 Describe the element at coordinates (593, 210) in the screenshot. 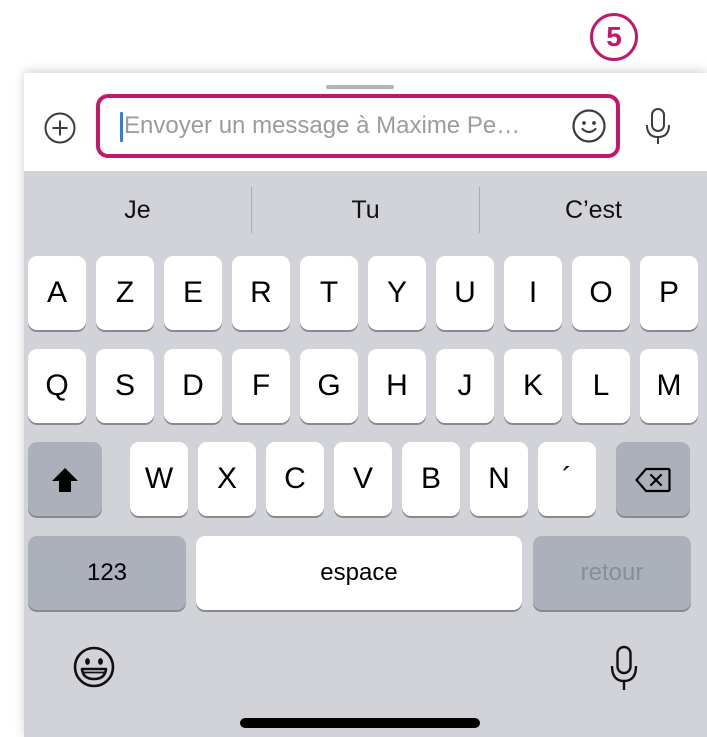

I see `suggestion-3: C’est` at that location.